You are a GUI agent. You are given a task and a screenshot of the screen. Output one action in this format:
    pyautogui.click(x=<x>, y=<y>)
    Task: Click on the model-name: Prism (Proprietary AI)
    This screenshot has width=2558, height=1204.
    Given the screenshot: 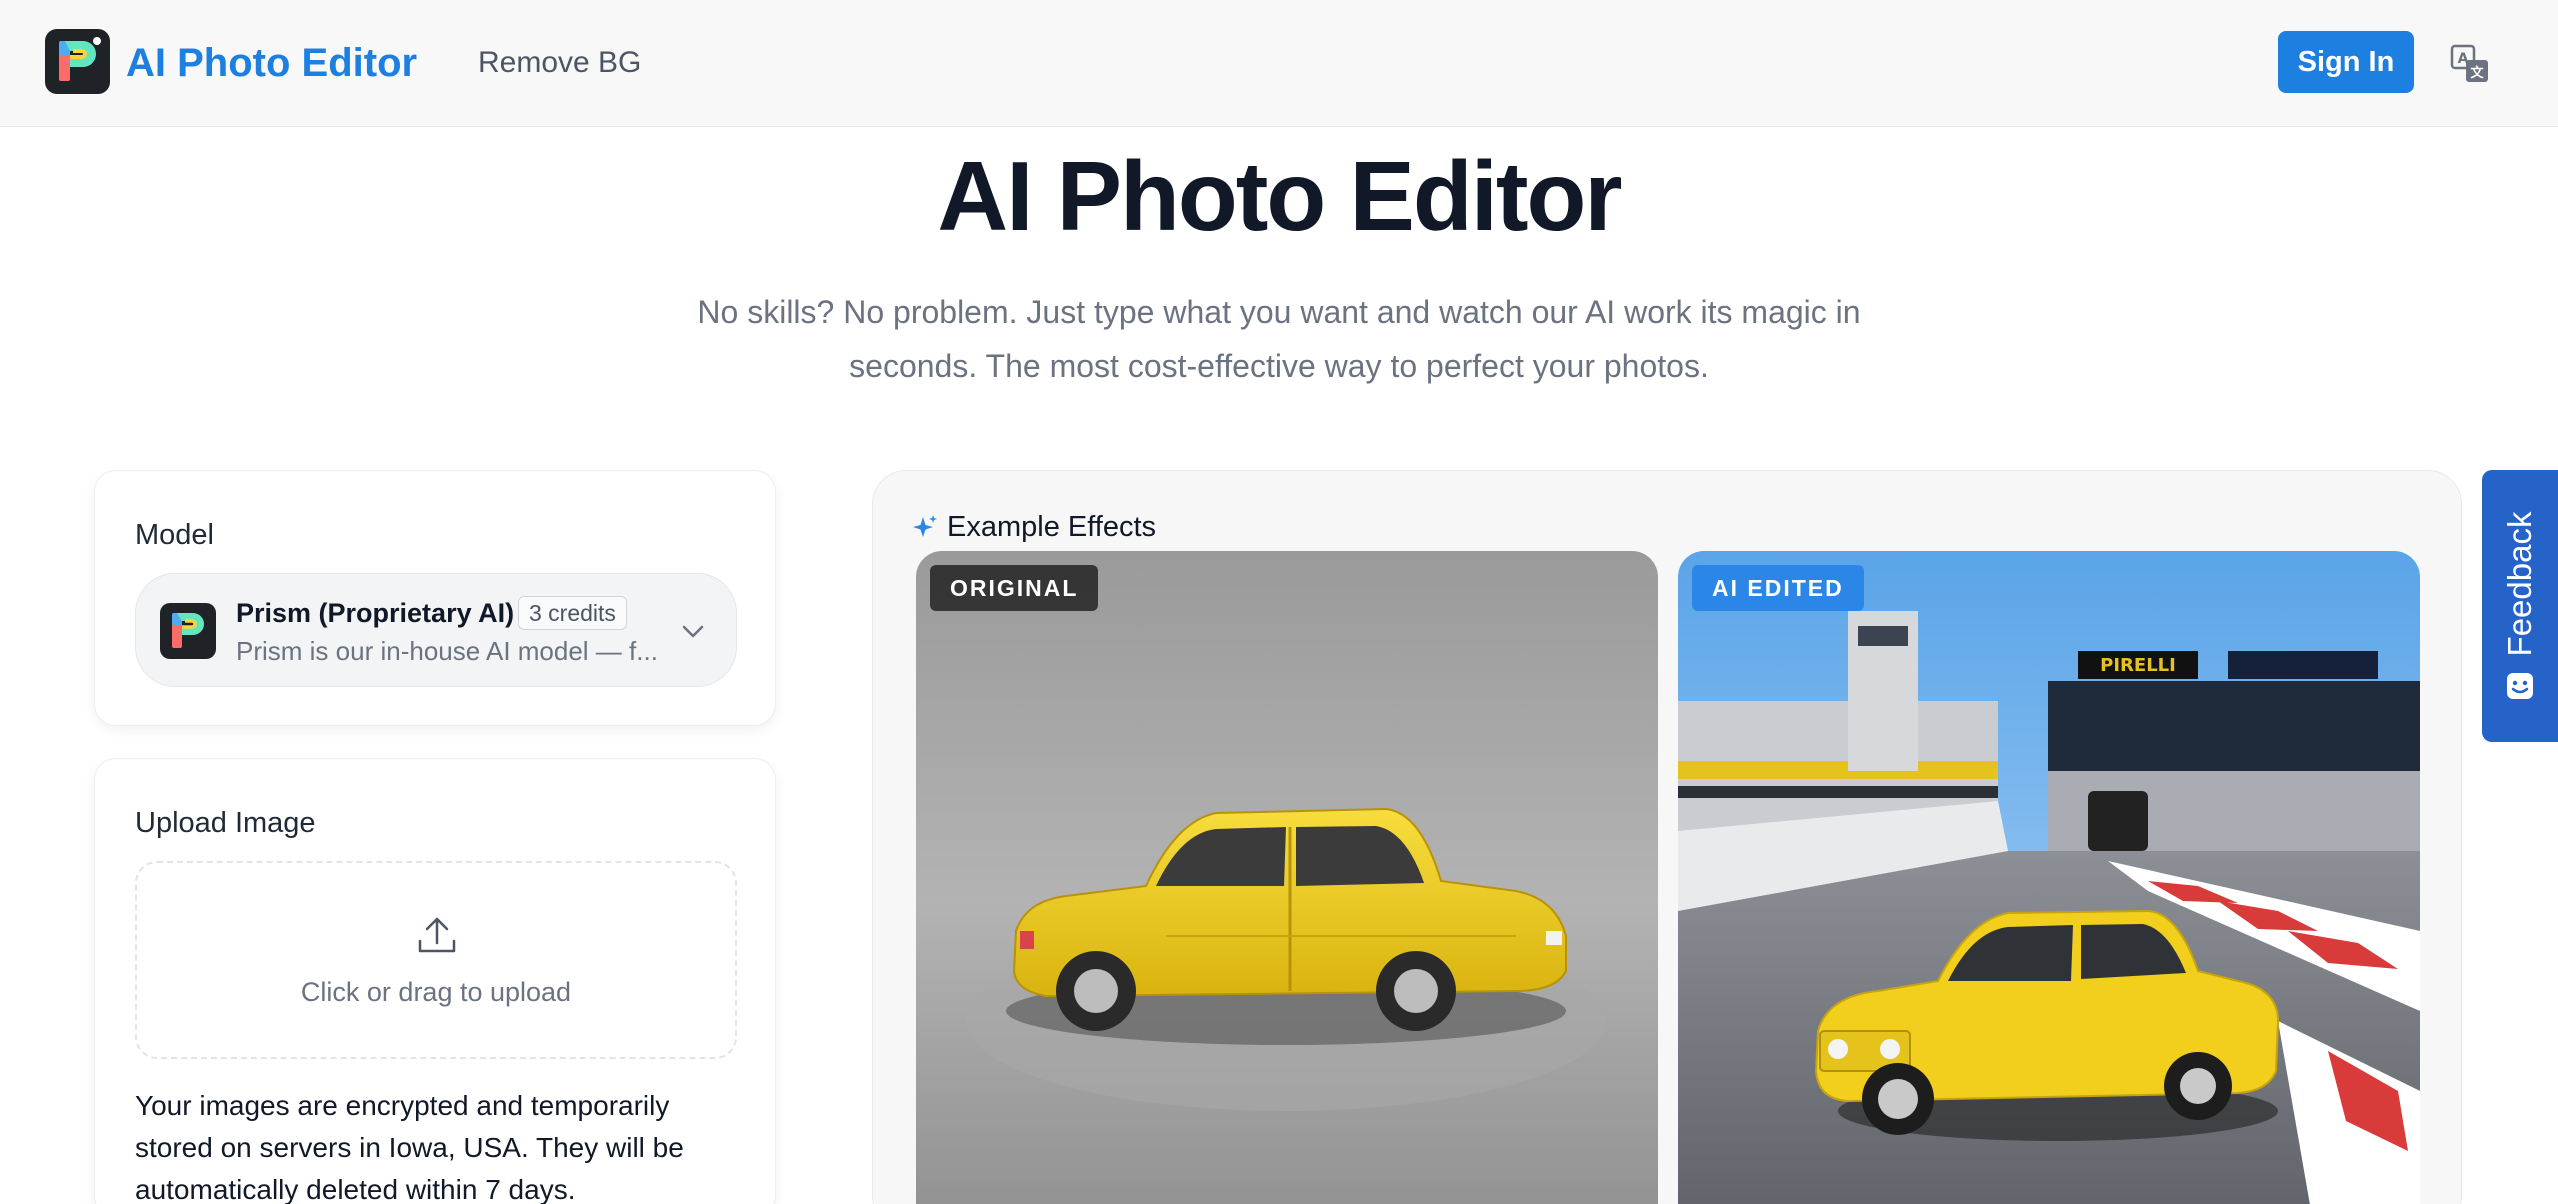 What is the action you would take?
    pyautogui.click(x=375, y=613)
    